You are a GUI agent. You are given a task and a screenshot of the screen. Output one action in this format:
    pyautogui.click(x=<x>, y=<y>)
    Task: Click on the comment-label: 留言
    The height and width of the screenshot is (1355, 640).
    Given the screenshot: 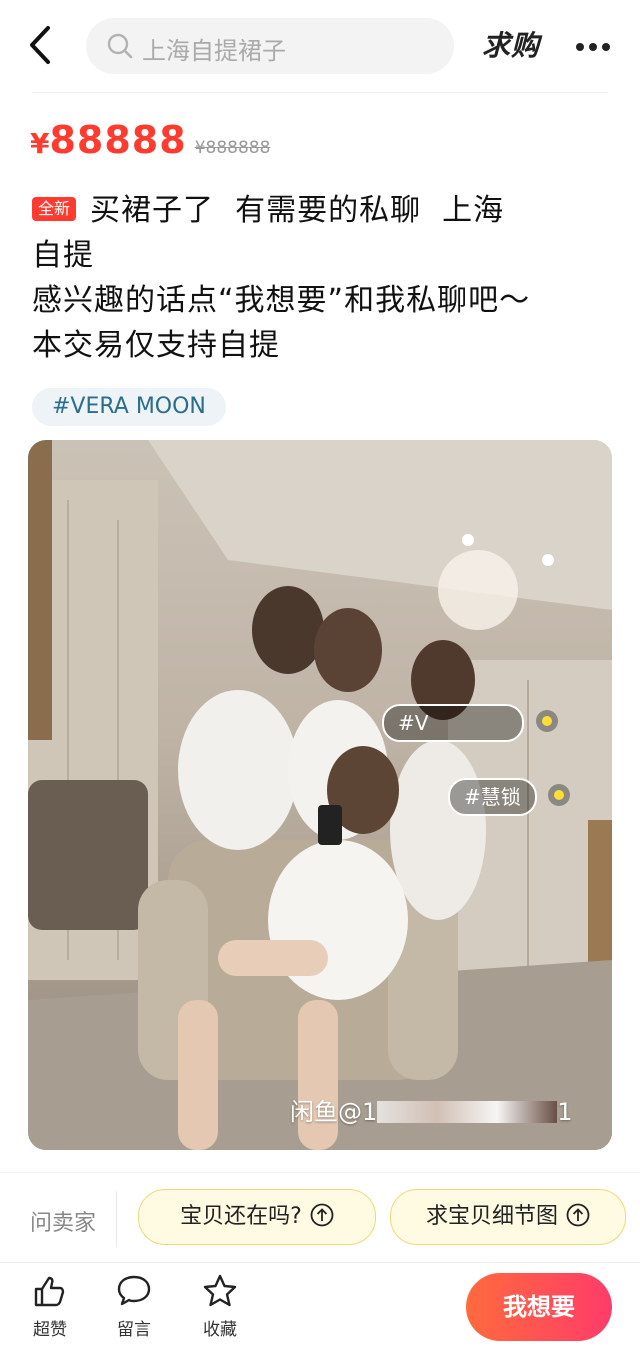 What is the action you would take?
    pyautogui.click(x=134, y=1330)
    